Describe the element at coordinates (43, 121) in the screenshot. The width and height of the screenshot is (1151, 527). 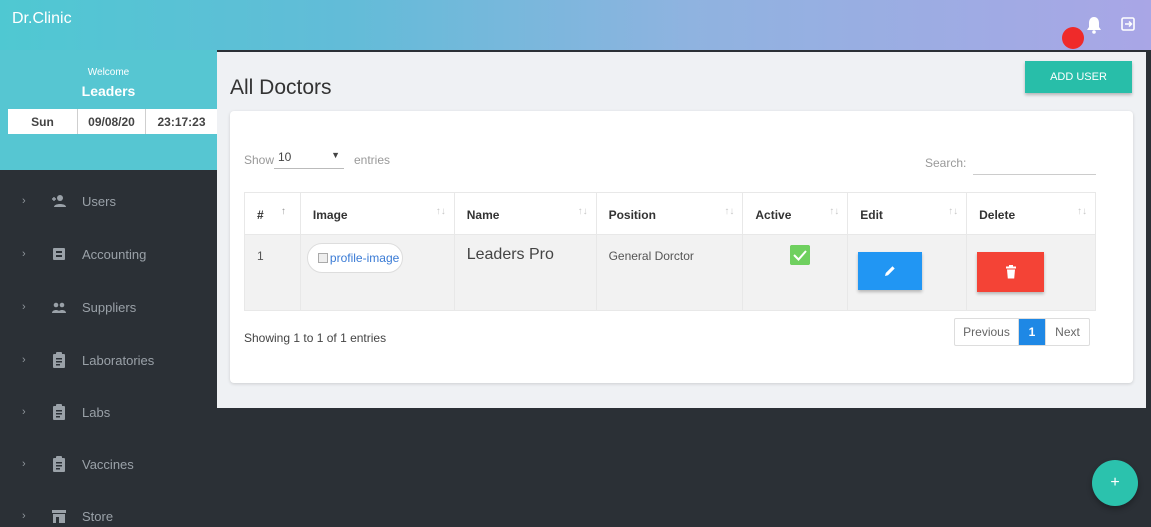
I see `day-label: Sun` at that location.